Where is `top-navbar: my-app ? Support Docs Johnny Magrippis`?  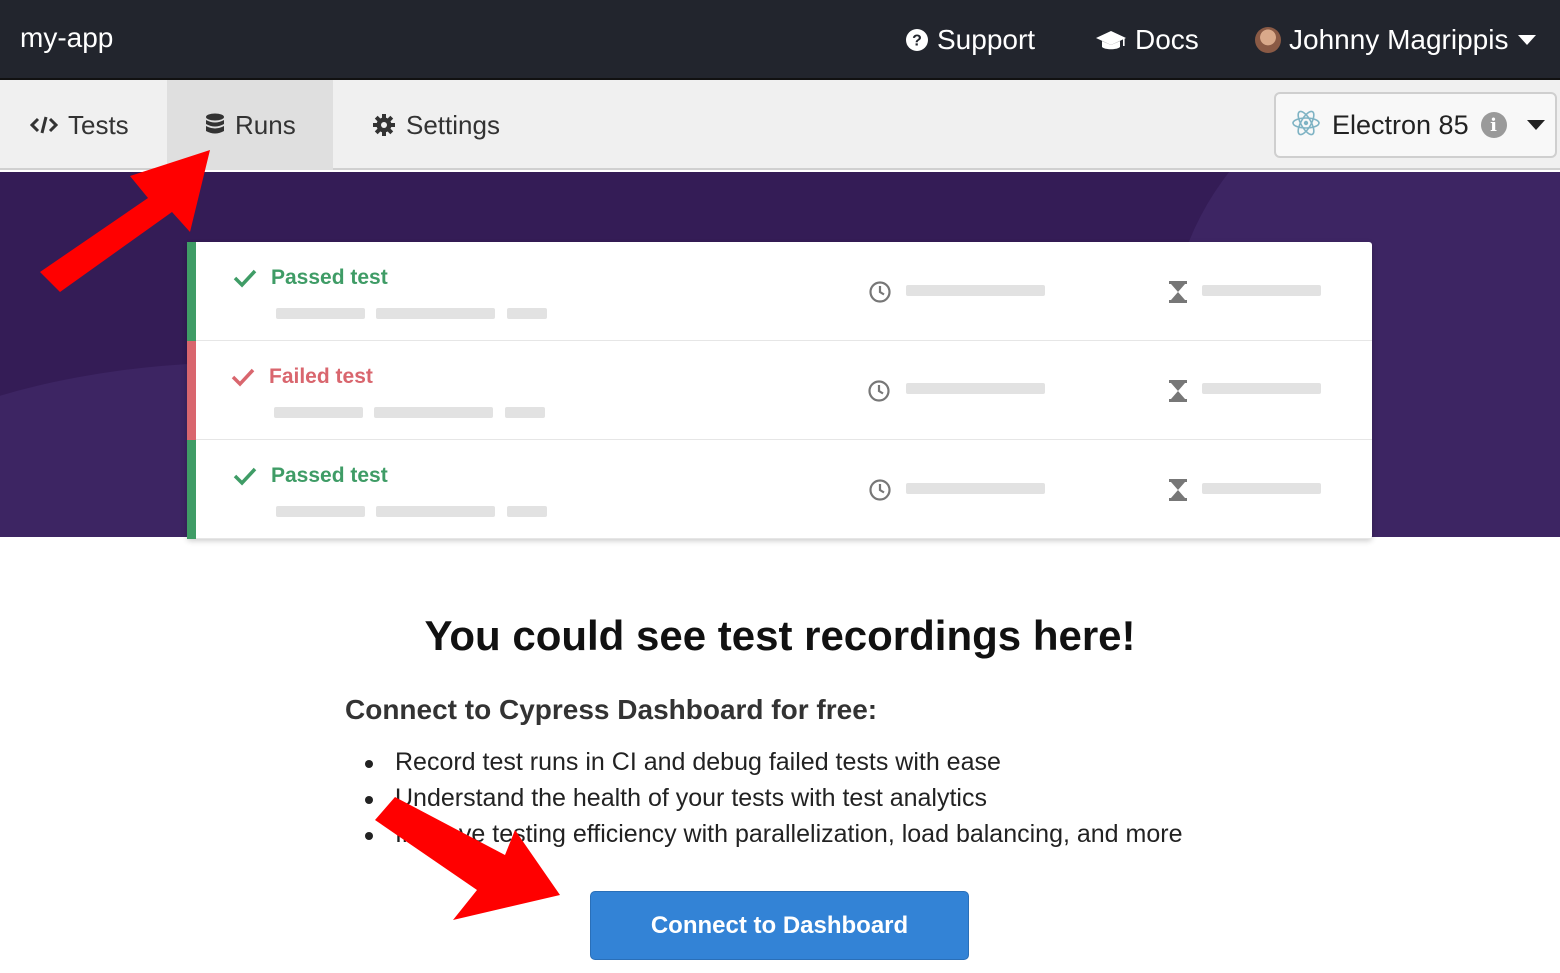 top-navbar: my-app ? Support Docs Johnny Magrippis is located at coordinates (780, 40).